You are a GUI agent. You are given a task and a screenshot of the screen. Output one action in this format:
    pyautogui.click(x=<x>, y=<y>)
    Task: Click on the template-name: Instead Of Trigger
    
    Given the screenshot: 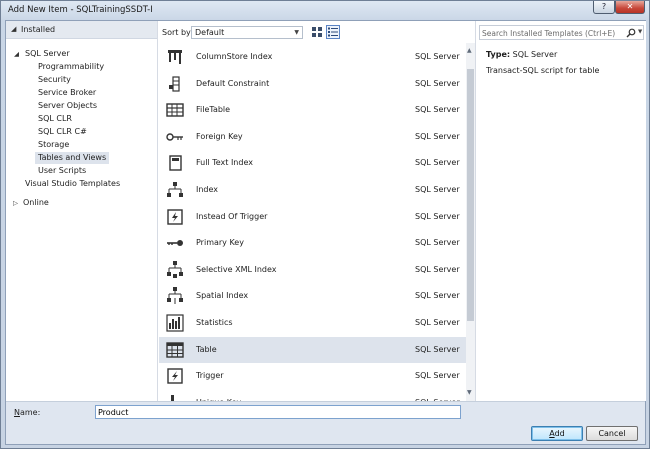 What is the action you would take?
    pyautogui.click(x=232, y=216)
    